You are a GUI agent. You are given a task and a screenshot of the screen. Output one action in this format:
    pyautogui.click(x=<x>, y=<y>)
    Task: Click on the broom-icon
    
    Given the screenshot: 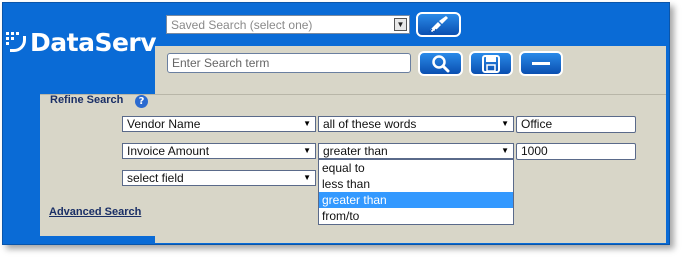 What is the action you would take?
    pyautogui.click(x=438, y=24)
    